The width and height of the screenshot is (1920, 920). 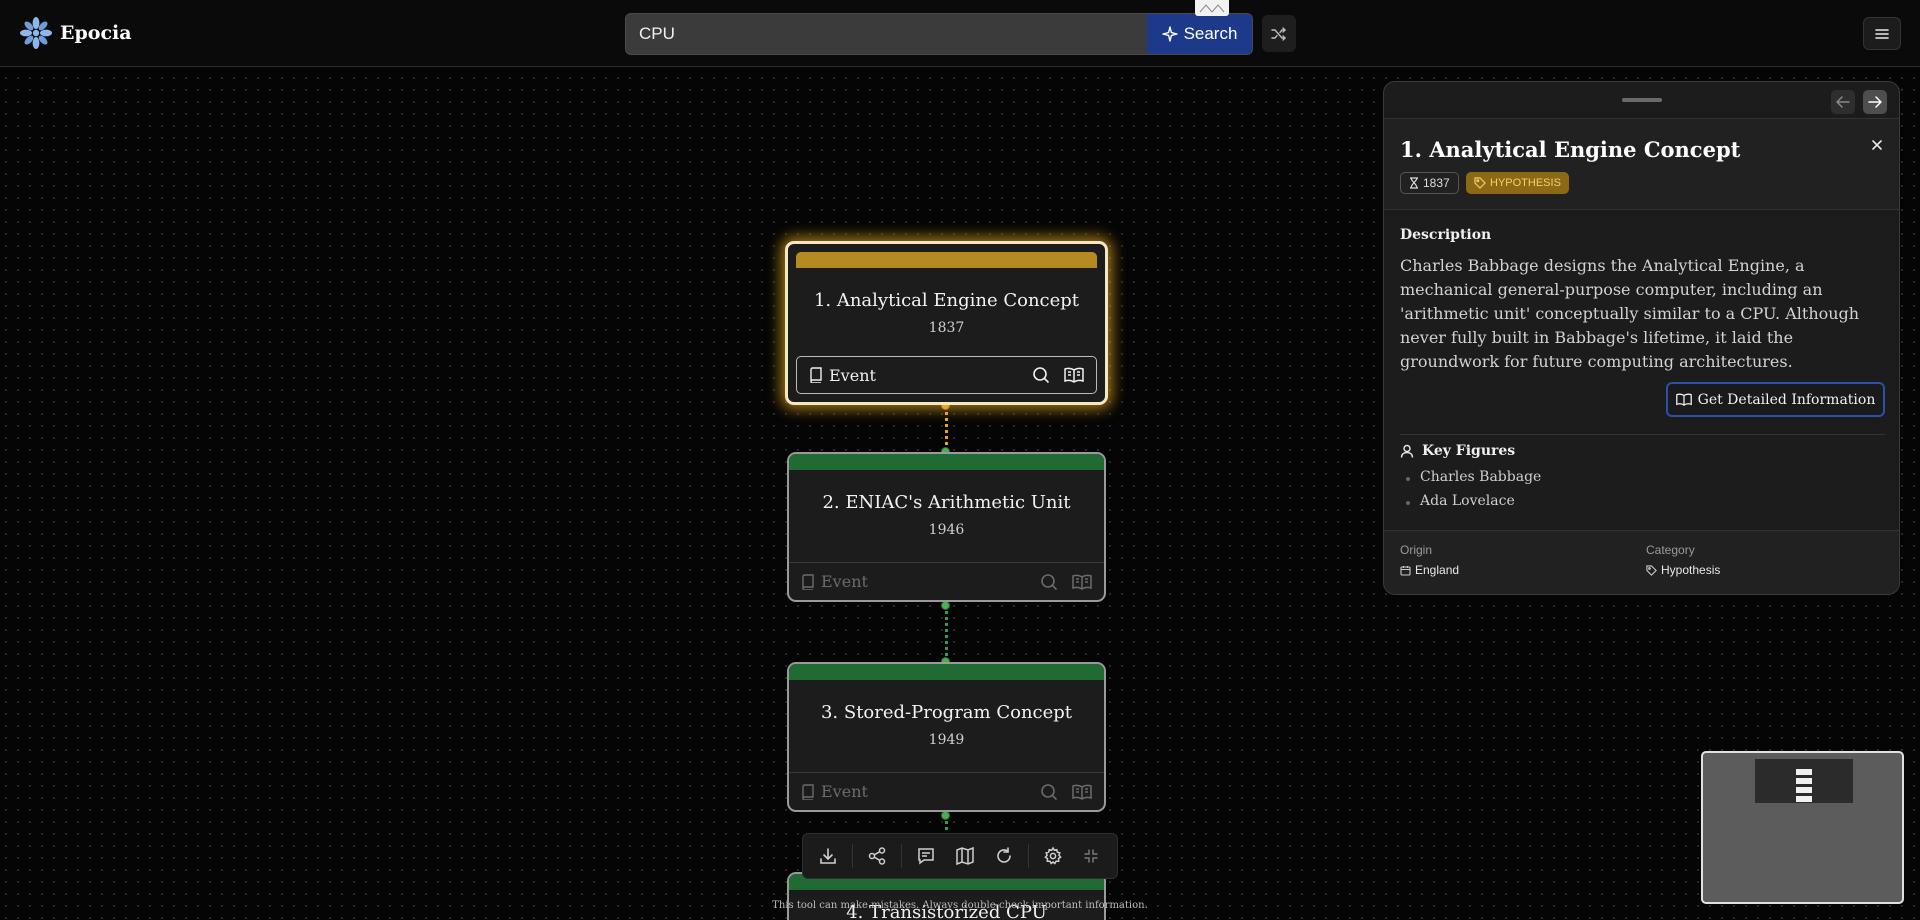 What do you see at coordinates (1570, 149) in the screenshot?
I see `panel-title: 1. Analytical Engine Concept` at bounding box center [1570, 149].